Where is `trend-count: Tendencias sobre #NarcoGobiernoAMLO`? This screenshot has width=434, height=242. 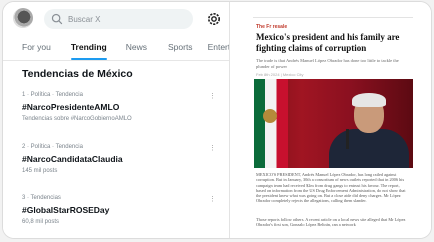
trend-count: Tendencias sobre #NarcoGobiernoAMLO is located at coordinates (77, 119).